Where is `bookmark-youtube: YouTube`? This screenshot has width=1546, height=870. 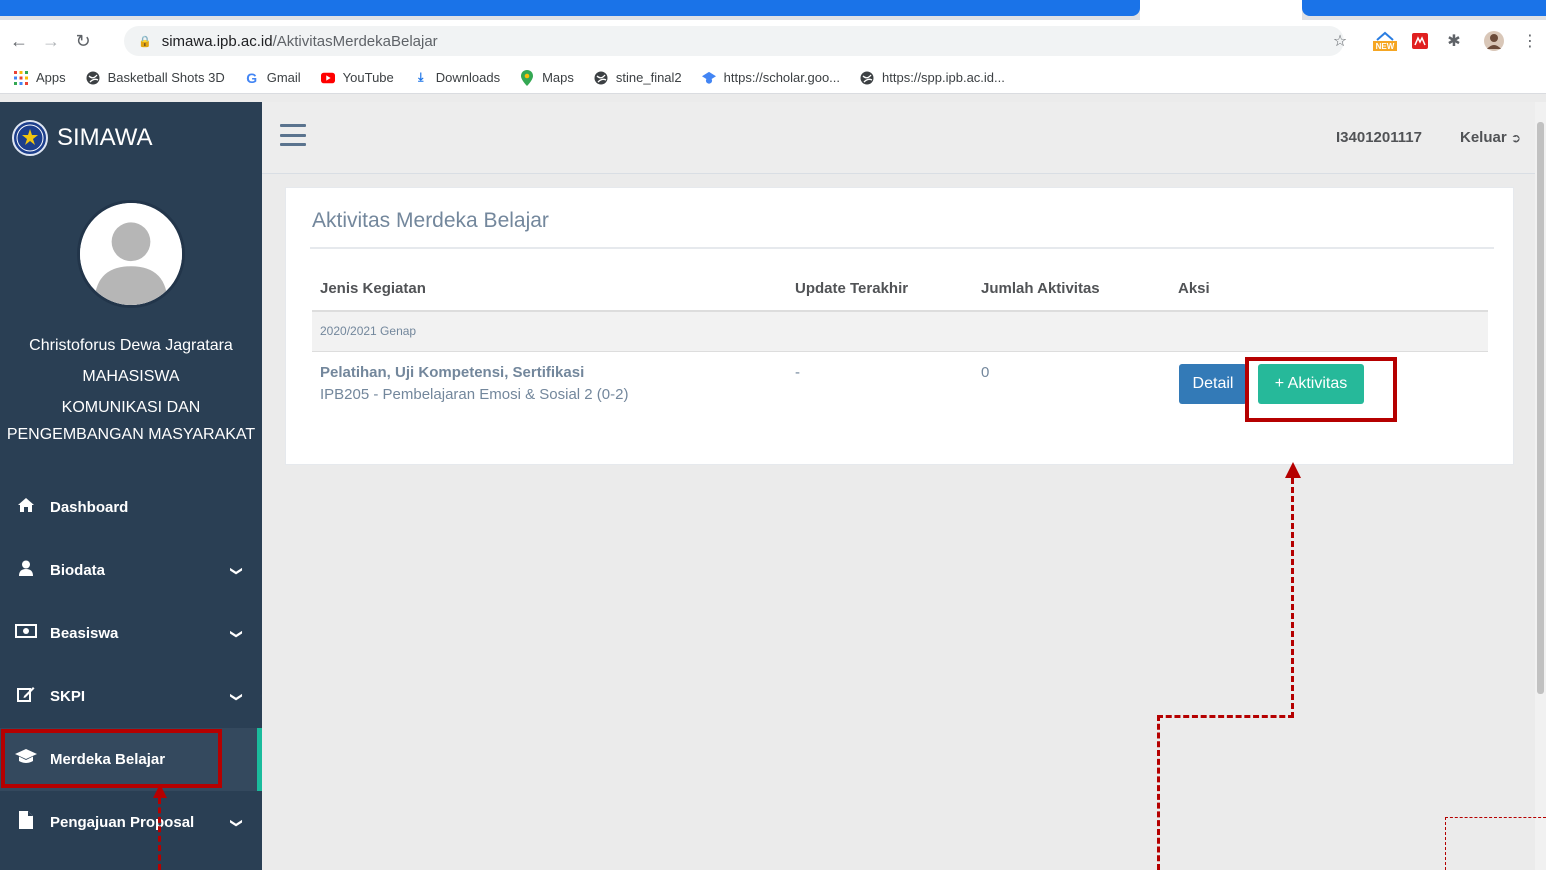
bookmark-youtube: YouTube is located at coordinates (357, 77).